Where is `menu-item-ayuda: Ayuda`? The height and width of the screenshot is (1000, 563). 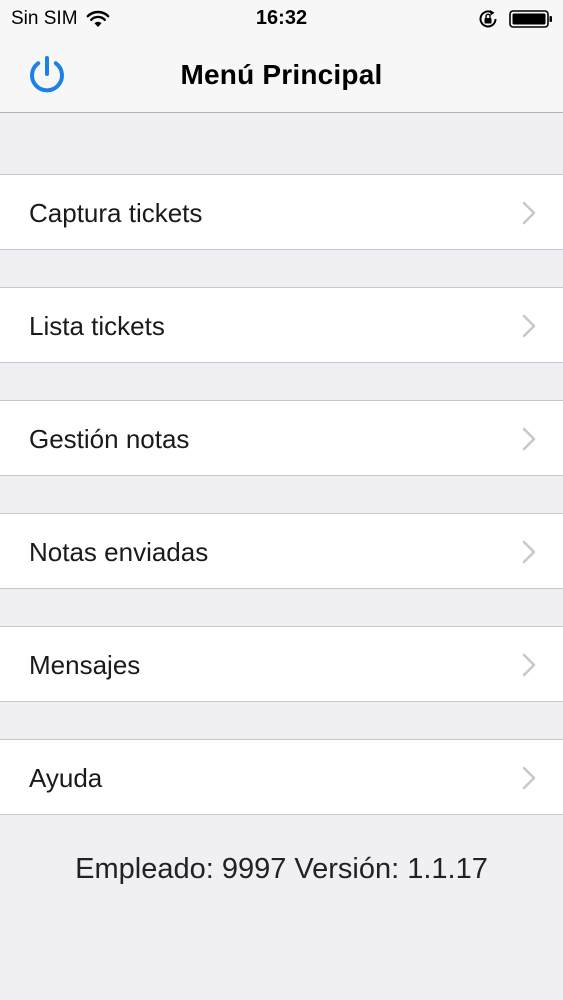 menu-item-ayuda: Ayuda is located at coordinates (281, 777).